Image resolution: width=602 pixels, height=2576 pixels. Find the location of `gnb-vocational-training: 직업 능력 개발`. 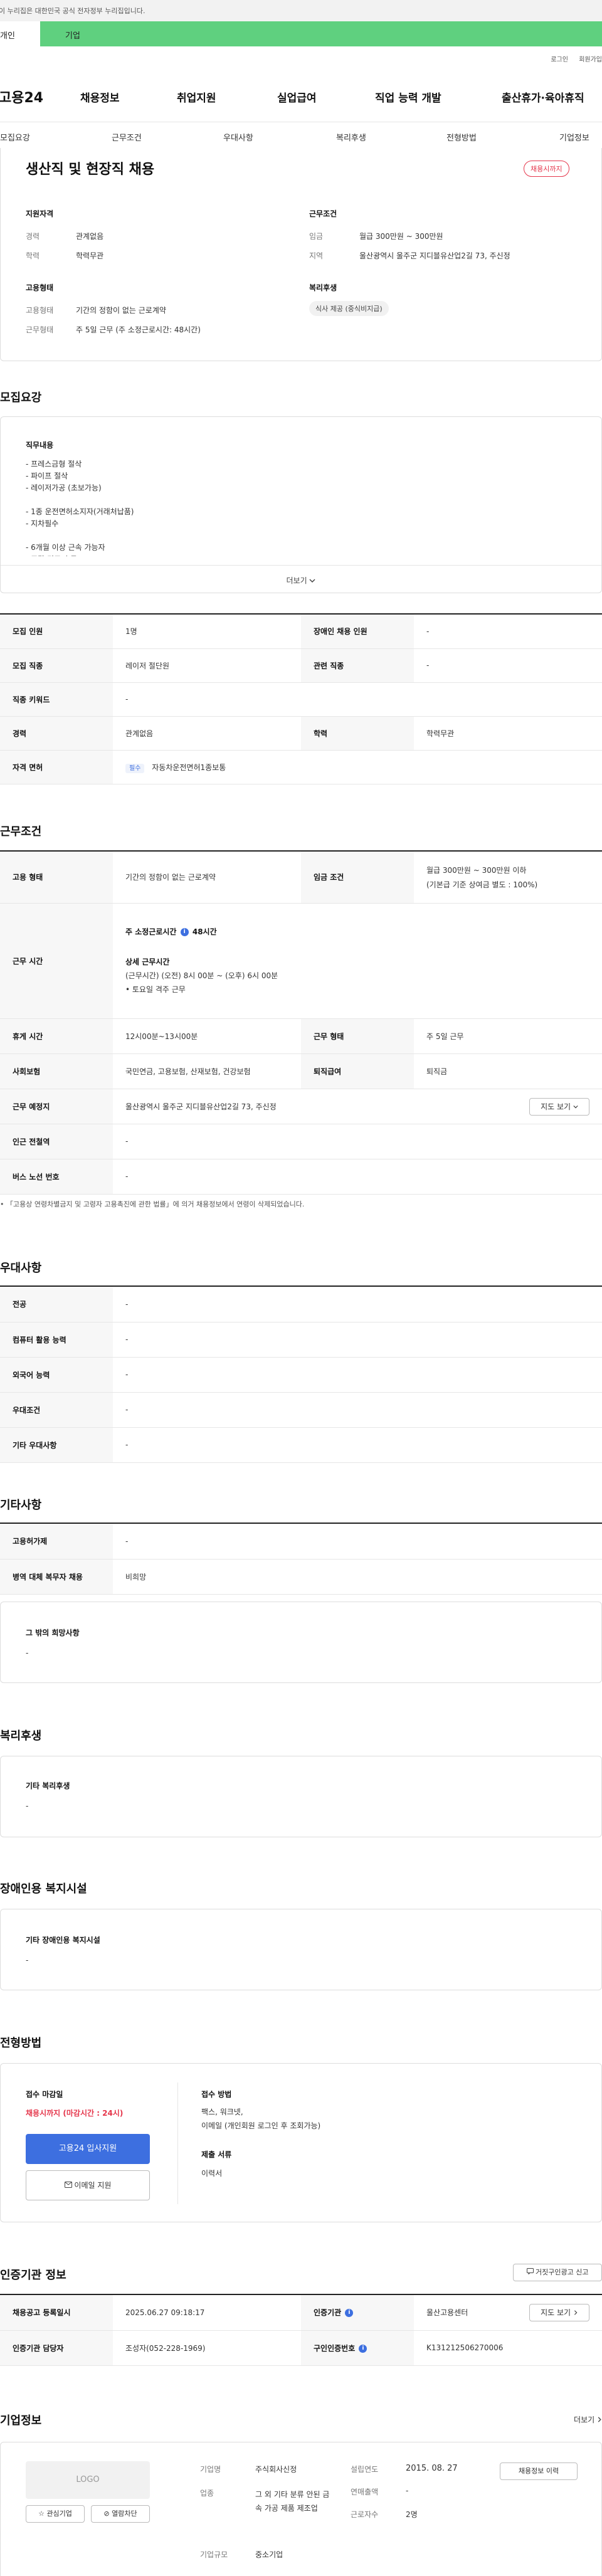

gnb-vocational-training: 직업 능력 개발 is located at coordinates (408, 97).